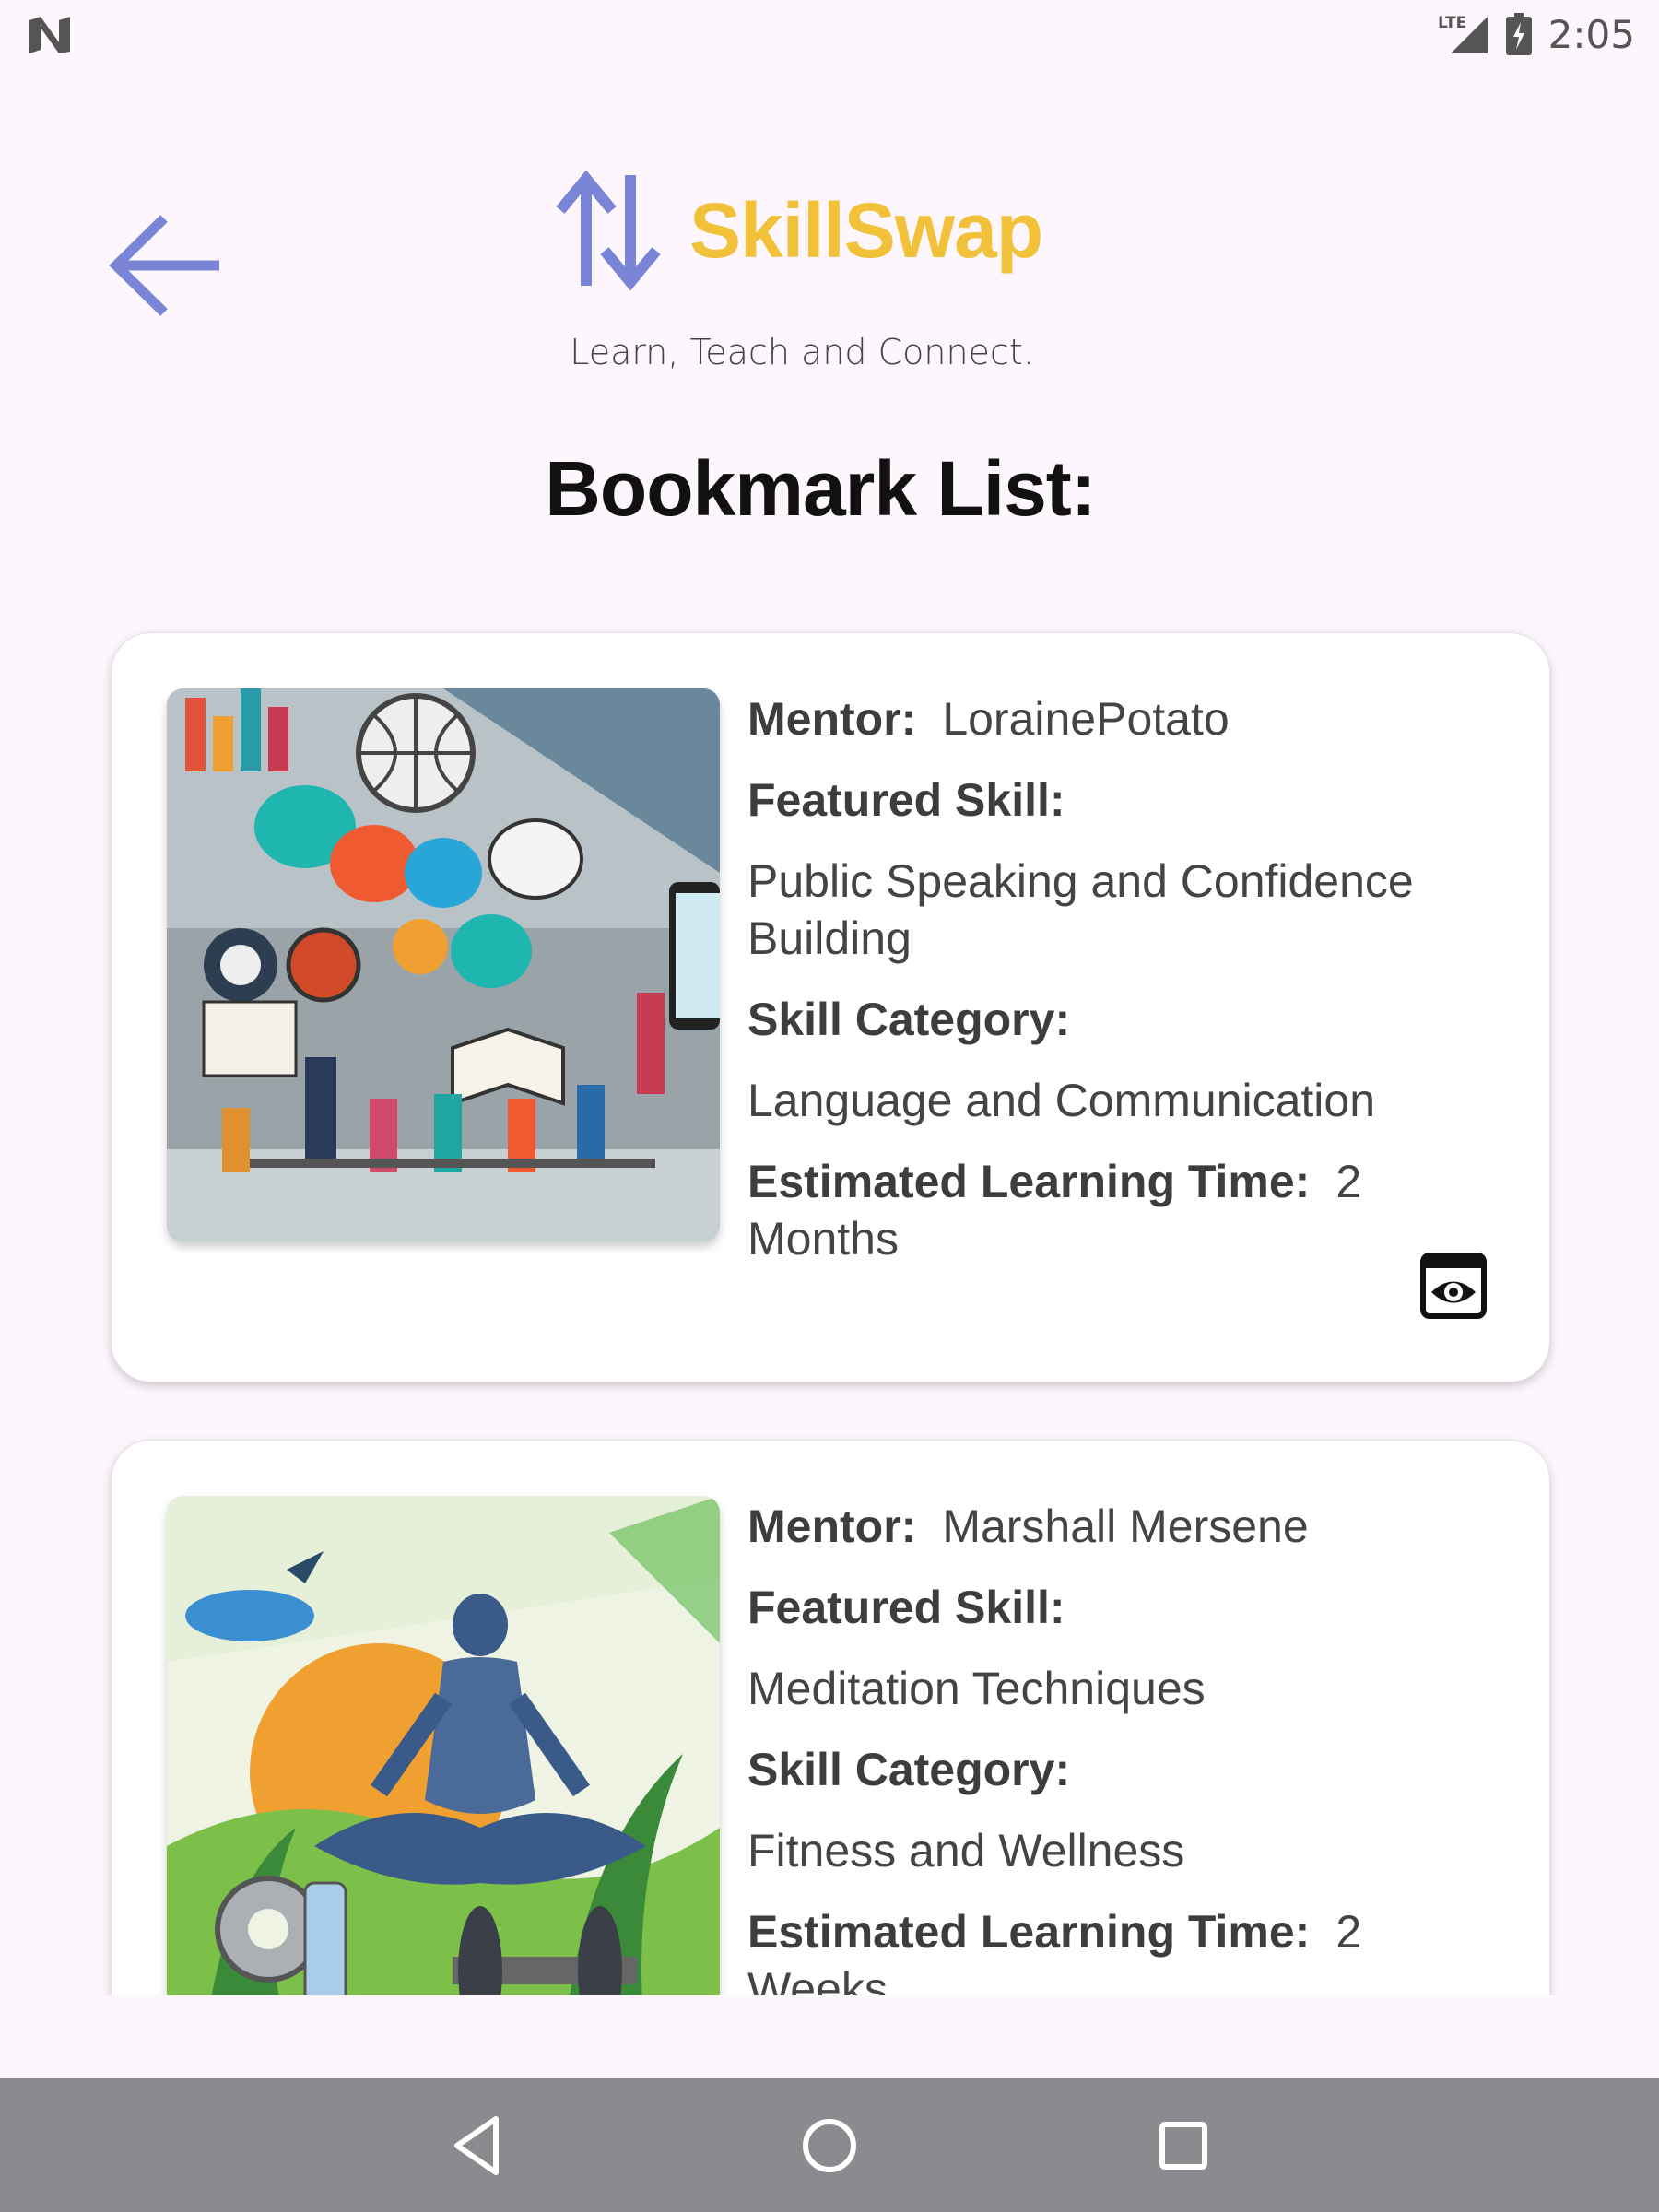  I want to click on learning-time-row: Estimated Learning Time: 2 Weeks, so click(1125, 1949).